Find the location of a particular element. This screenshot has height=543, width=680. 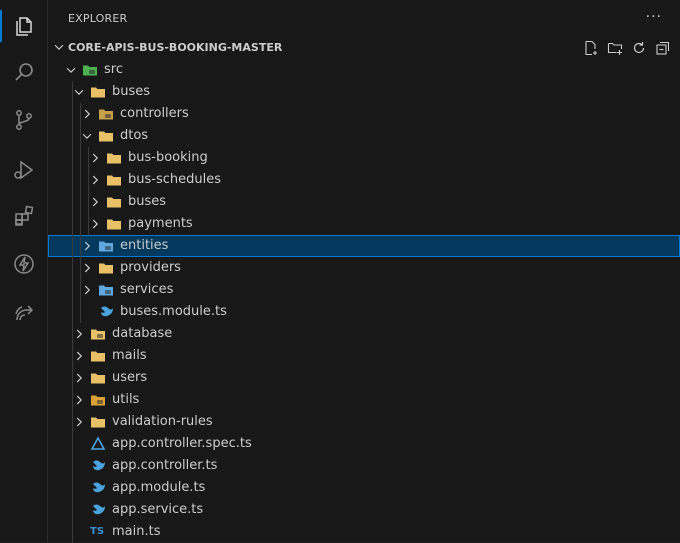

source-control-icon is located at coordinates (23, 120).